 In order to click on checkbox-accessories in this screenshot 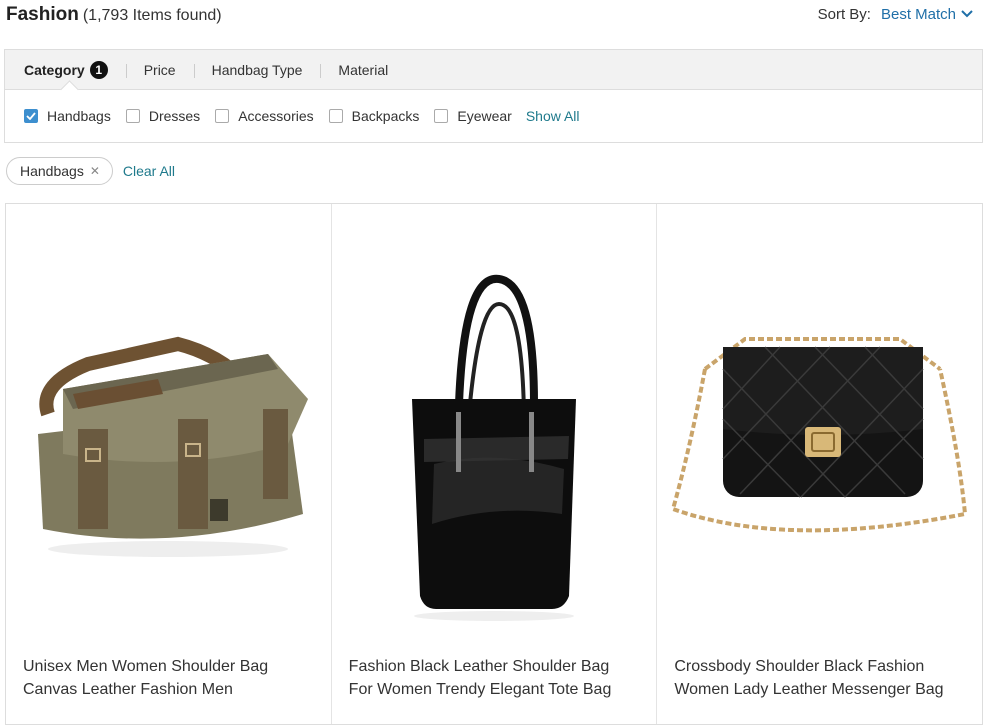, I will do `click(222, 116)`.